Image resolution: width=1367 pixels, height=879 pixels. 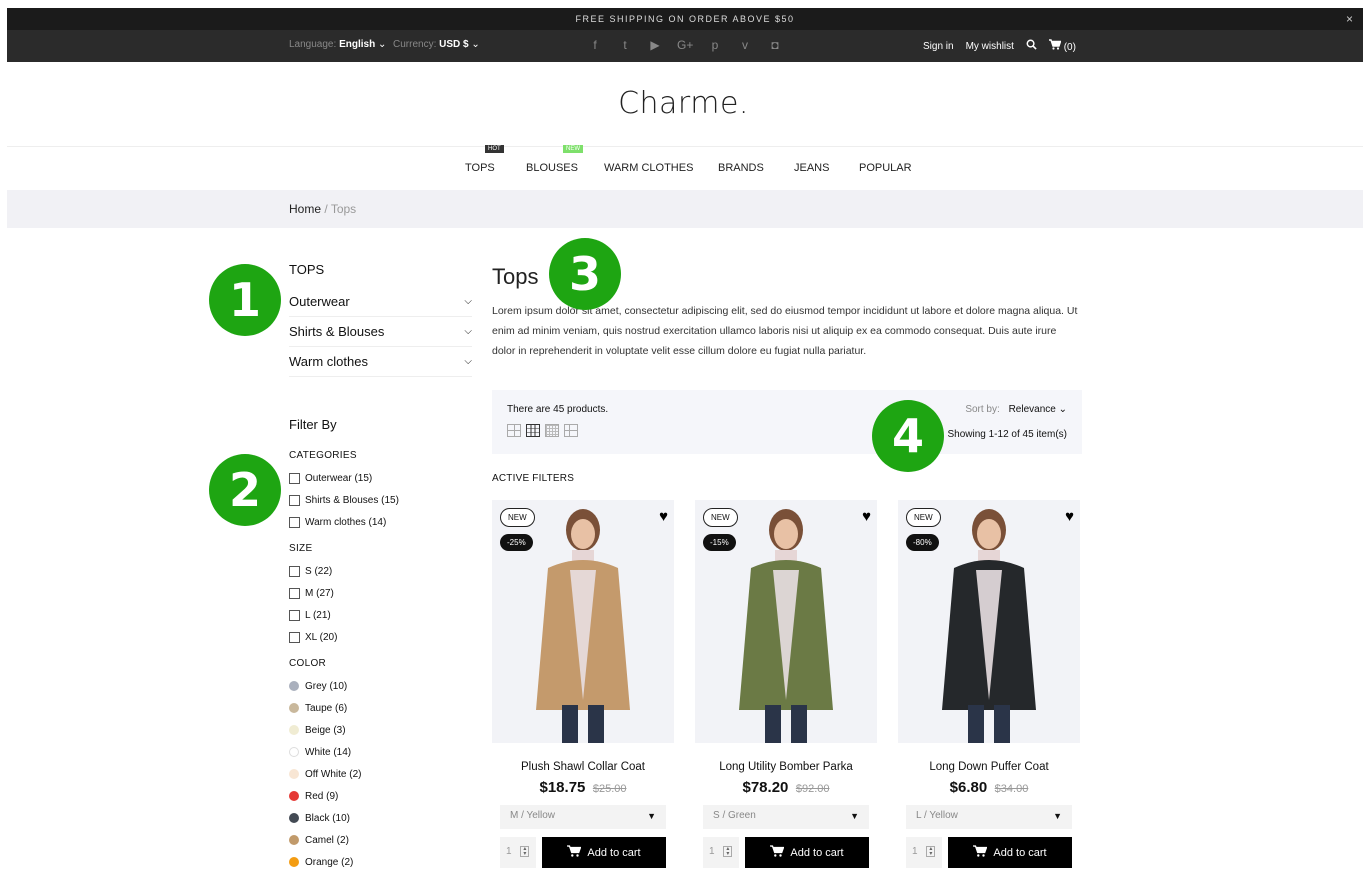 What do you see at coordinates (305, 209) in the screenshot?
I see `breadcrumb-home: Home` at bounding box center [305, 209].